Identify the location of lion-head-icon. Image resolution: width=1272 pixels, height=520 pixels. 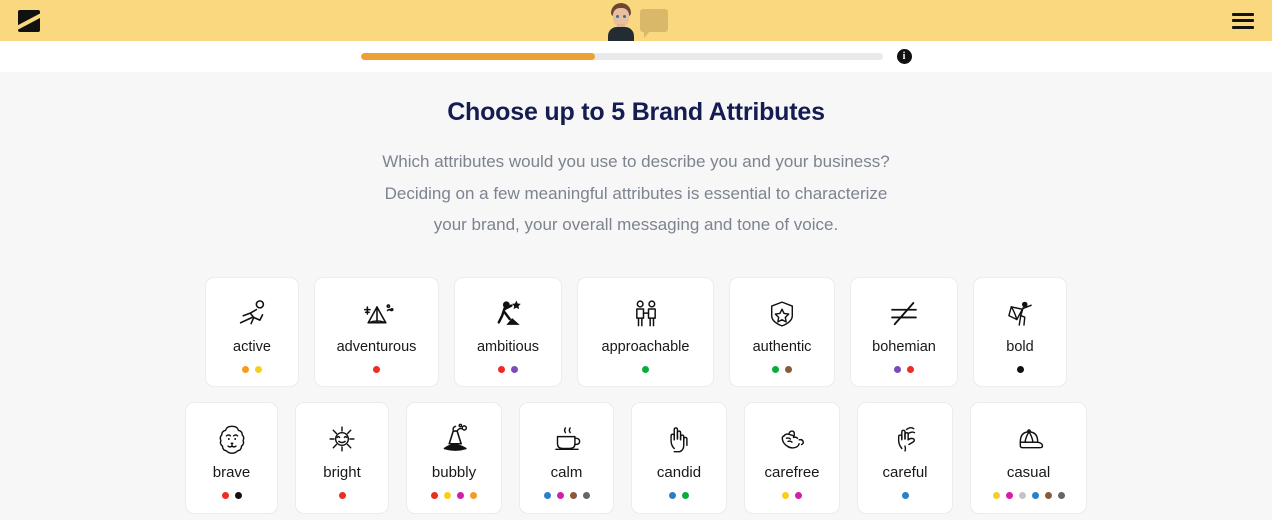
(232, 439).